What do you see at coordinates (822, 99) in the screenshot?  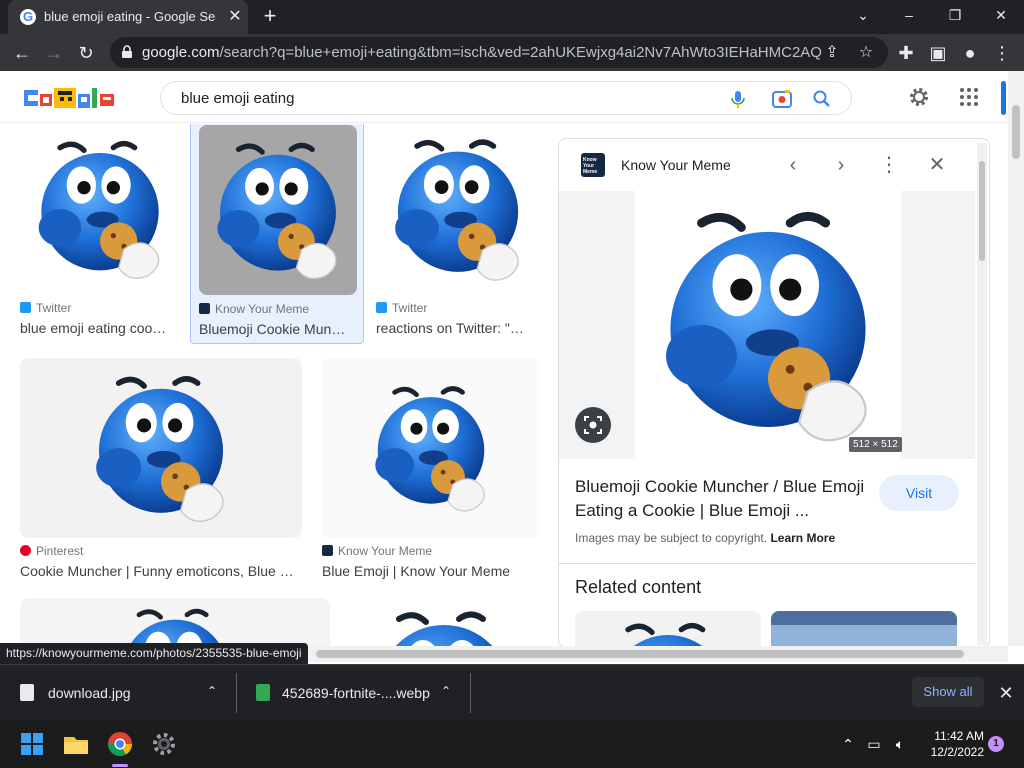 I see `search-icon` at bounding box center [822, 99].